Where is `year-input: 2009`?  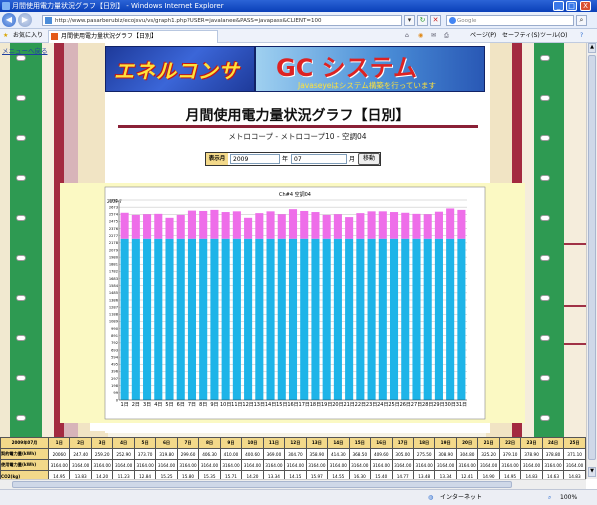
year-input: 2009 is located at coordinates (255, 159).